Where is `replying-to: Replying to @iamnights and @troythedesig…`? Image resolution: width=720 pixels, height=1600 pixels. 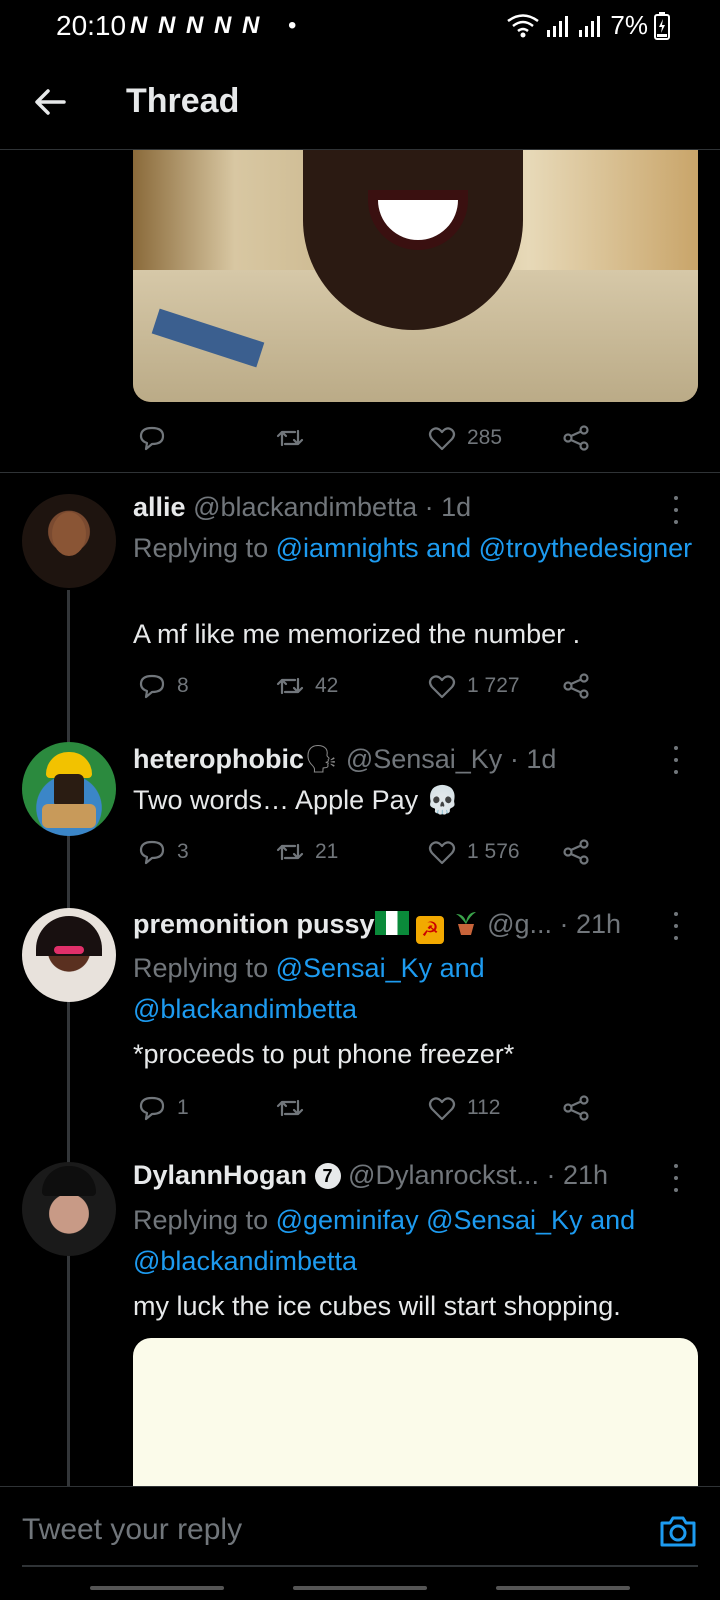
replying-to: Replying to @iamnights and @troythedesig… is located at coordinates (413, 548).